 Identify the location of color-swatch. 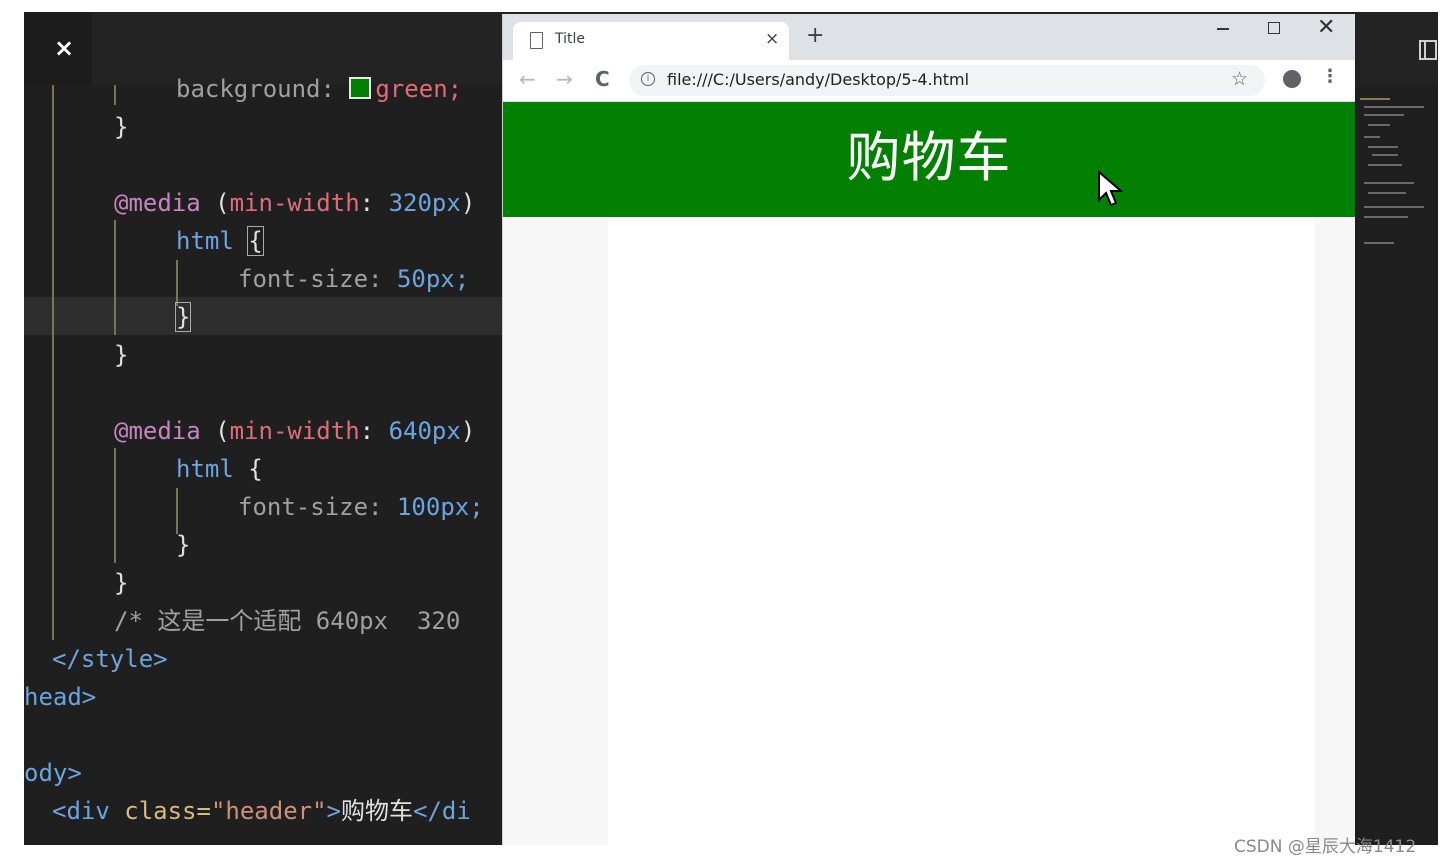
(360, 88).